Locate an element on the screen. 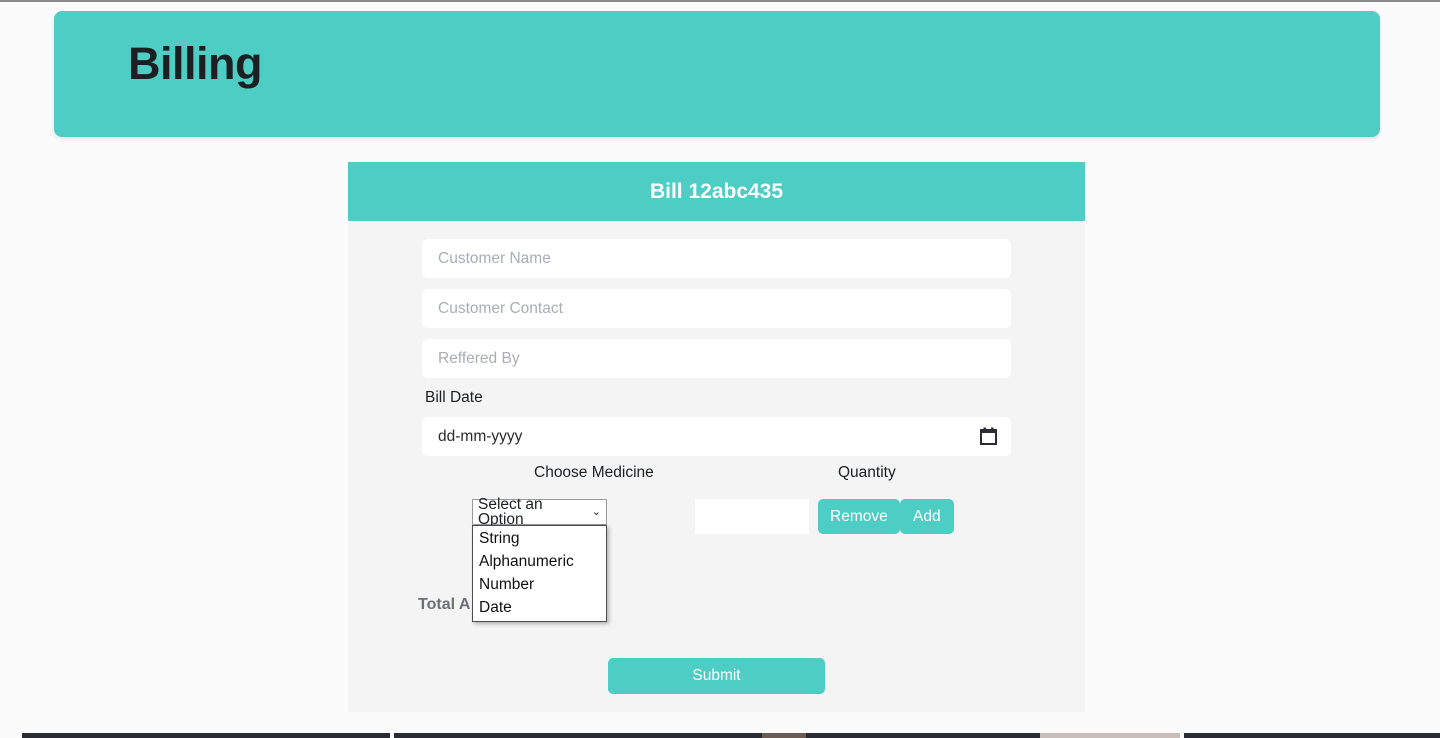  bottom-chrome-bar is located at coordinates (720, 735).